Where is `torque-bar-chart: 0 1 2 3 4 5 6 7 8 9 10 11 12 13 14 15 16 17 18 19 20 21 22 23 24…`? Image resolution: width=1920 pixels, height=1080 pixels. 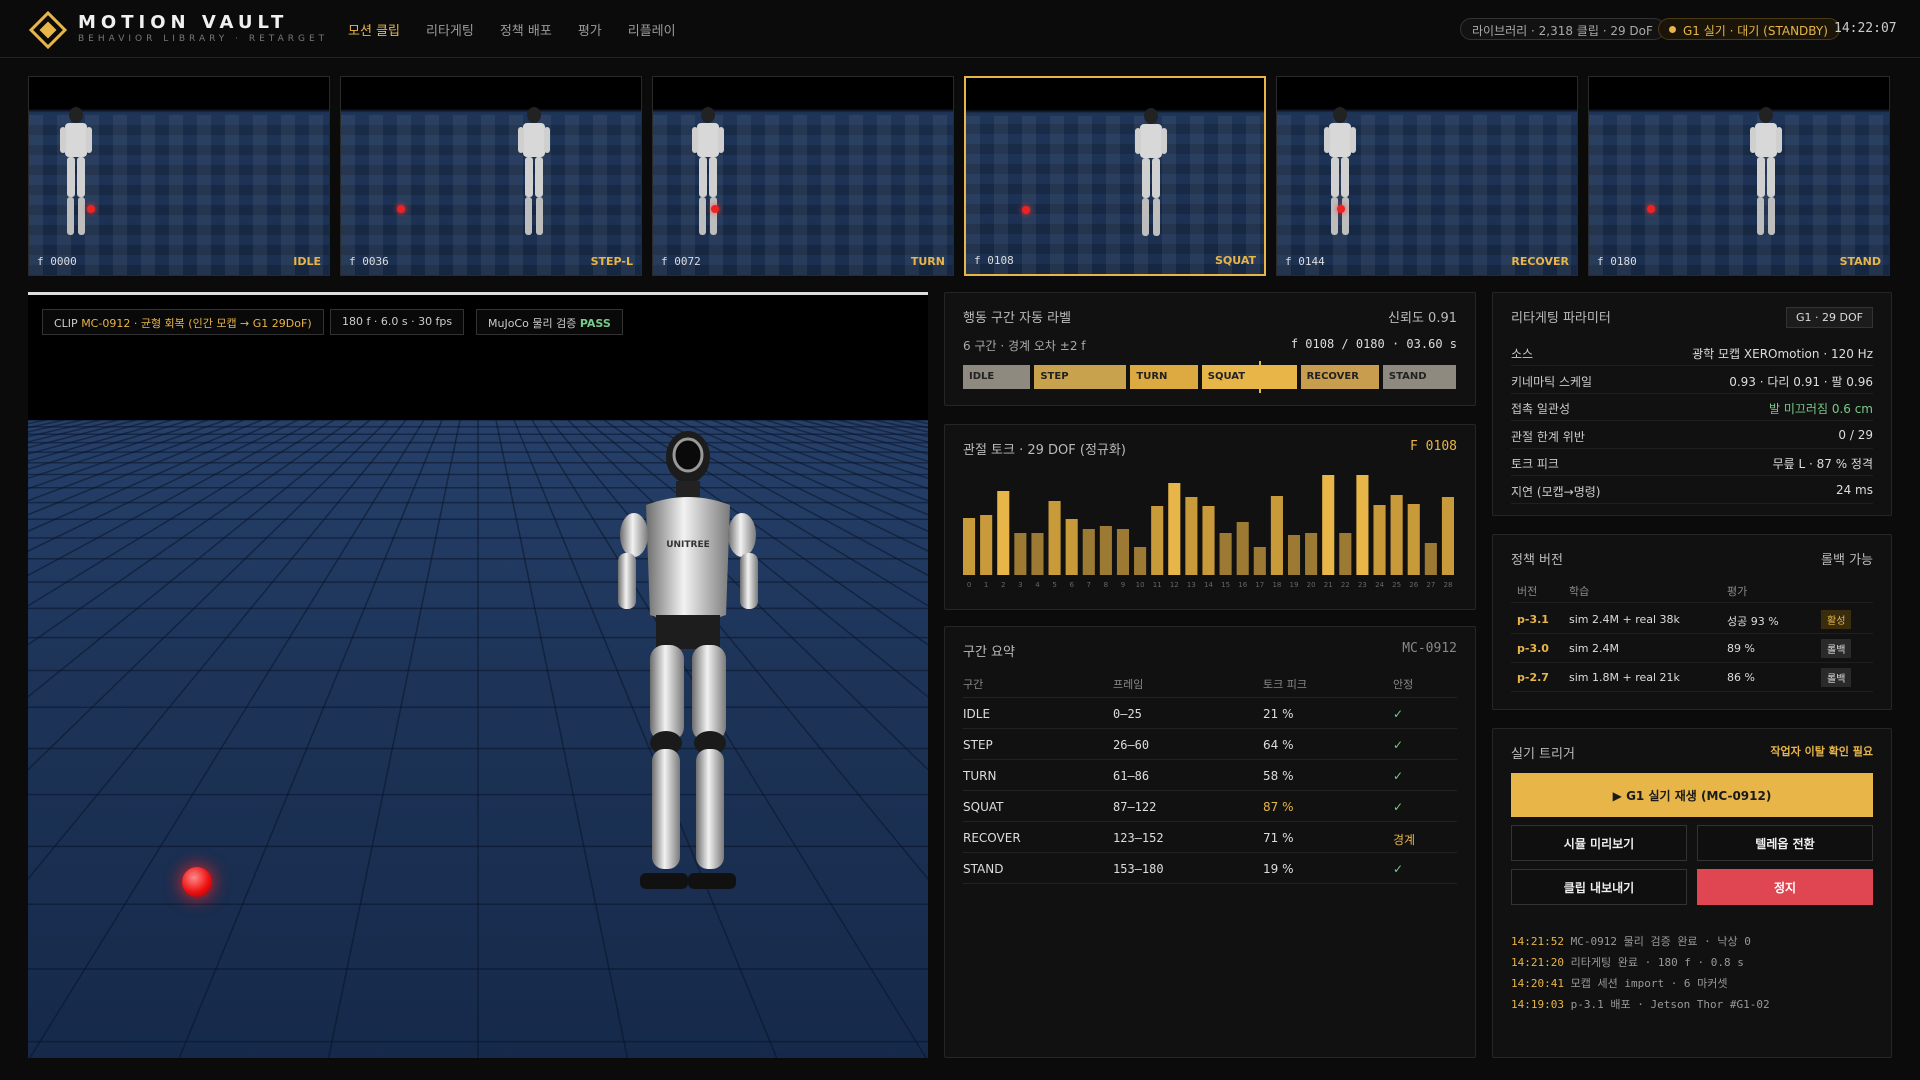
torque-bar-chart: 0 1 2 3 4 5 6 7 8 9 10 11 12 13 14 15 16 17 18 19 20 21 22 23 24… is located at coordinates (1208, 532).